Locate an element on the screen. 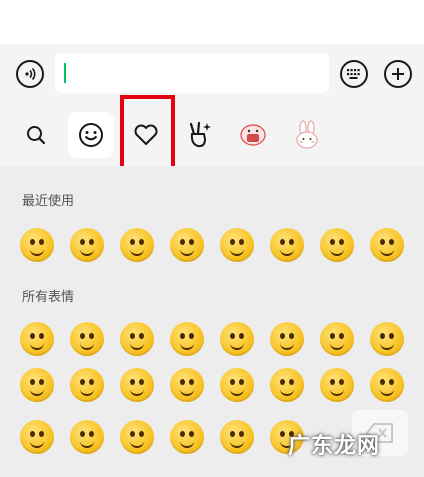 The height and width of the screenshot is (477, 424). emoji-angry-icon is located at coordinates (187, 385).